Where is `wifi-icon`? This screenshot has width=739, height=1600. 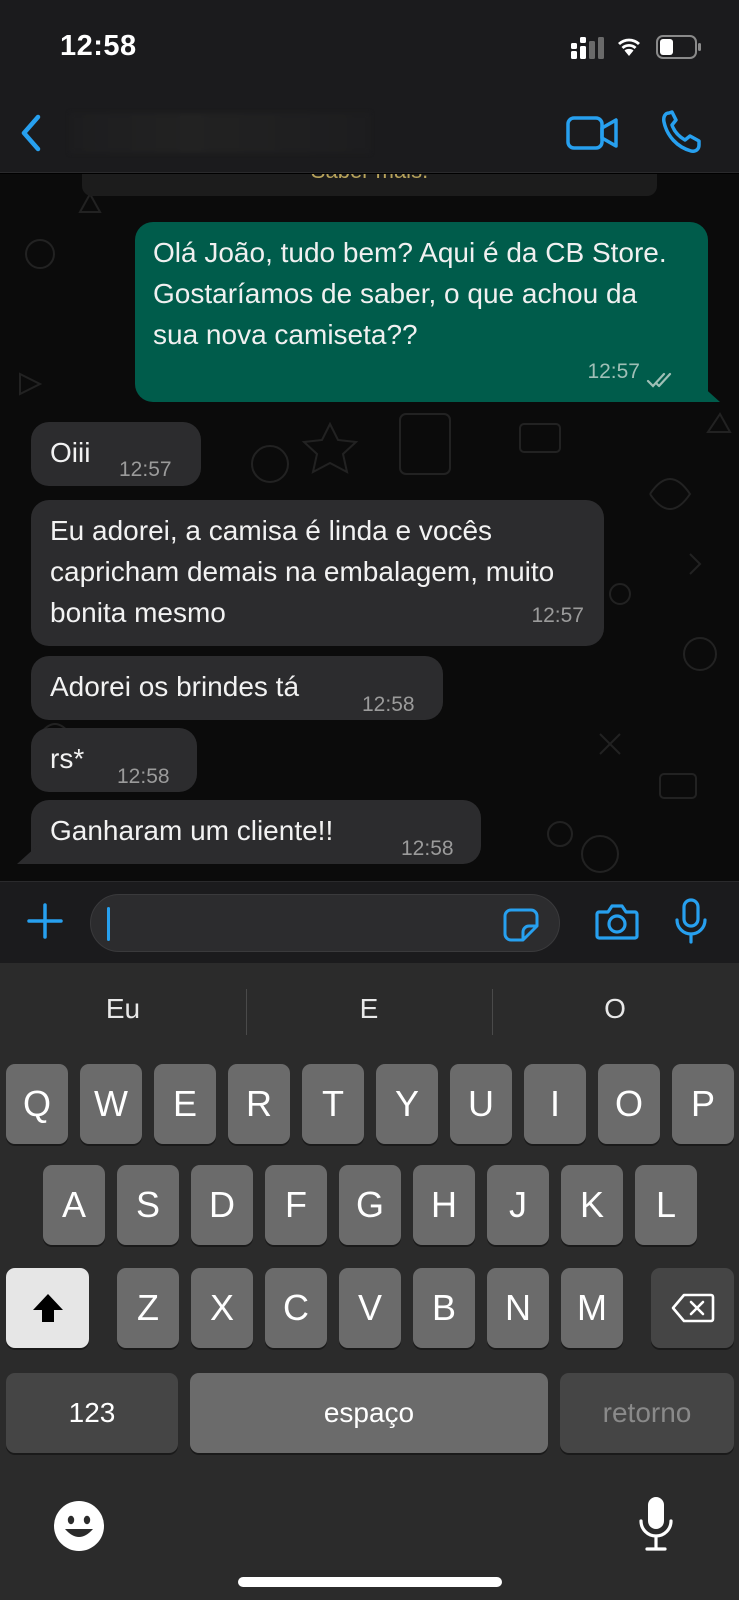
wifi-icon is located at coordinates (629, 47).